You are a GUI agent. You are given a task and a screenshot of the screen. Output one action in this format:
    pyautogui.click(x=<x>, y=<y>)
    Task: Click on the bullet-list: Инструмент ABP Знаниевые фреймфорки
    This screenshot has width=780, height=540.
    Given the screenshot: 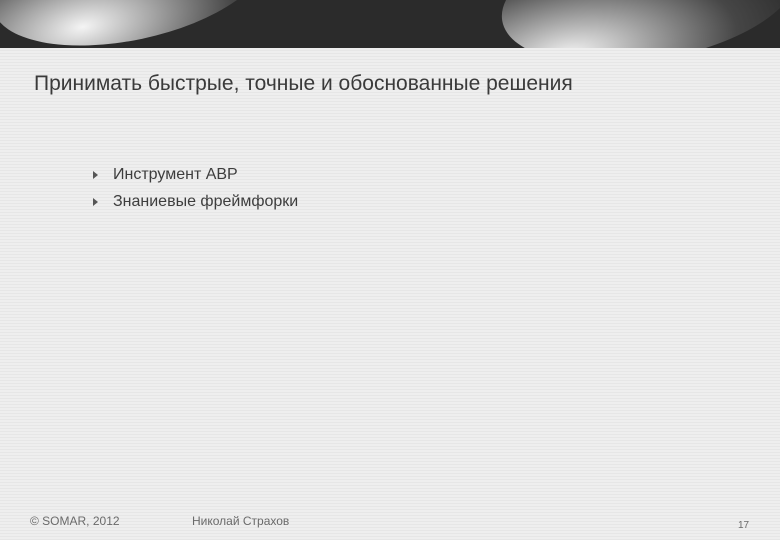 What is the action you would take?
    pyautogui.click(x=195, y=188)
    